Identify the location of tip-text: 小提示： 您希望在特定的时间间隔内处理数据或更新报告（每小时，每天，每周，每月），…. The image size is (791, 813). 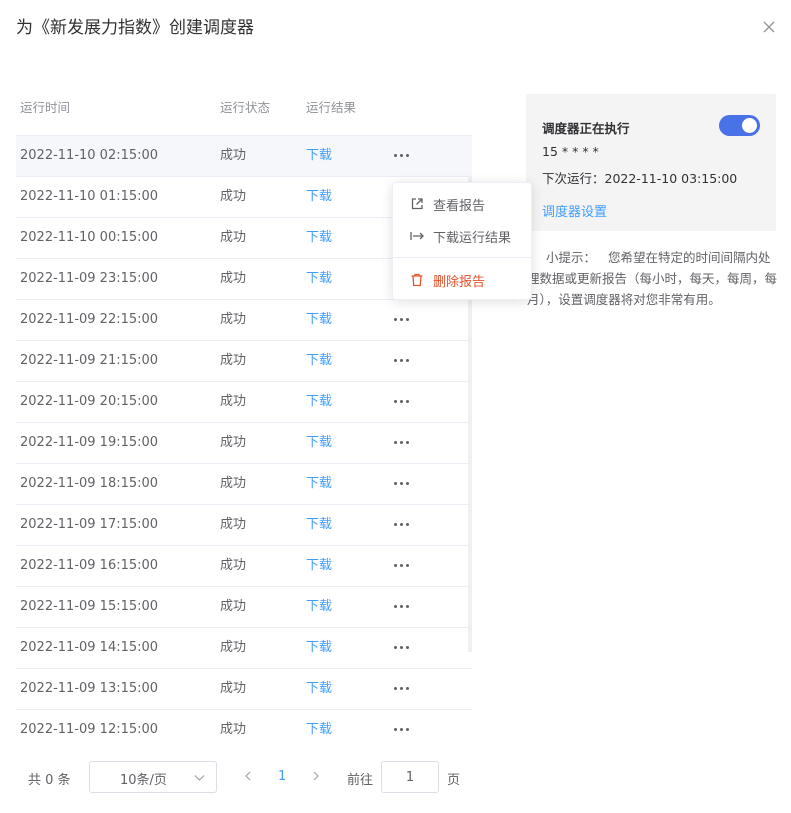
(653, 278).